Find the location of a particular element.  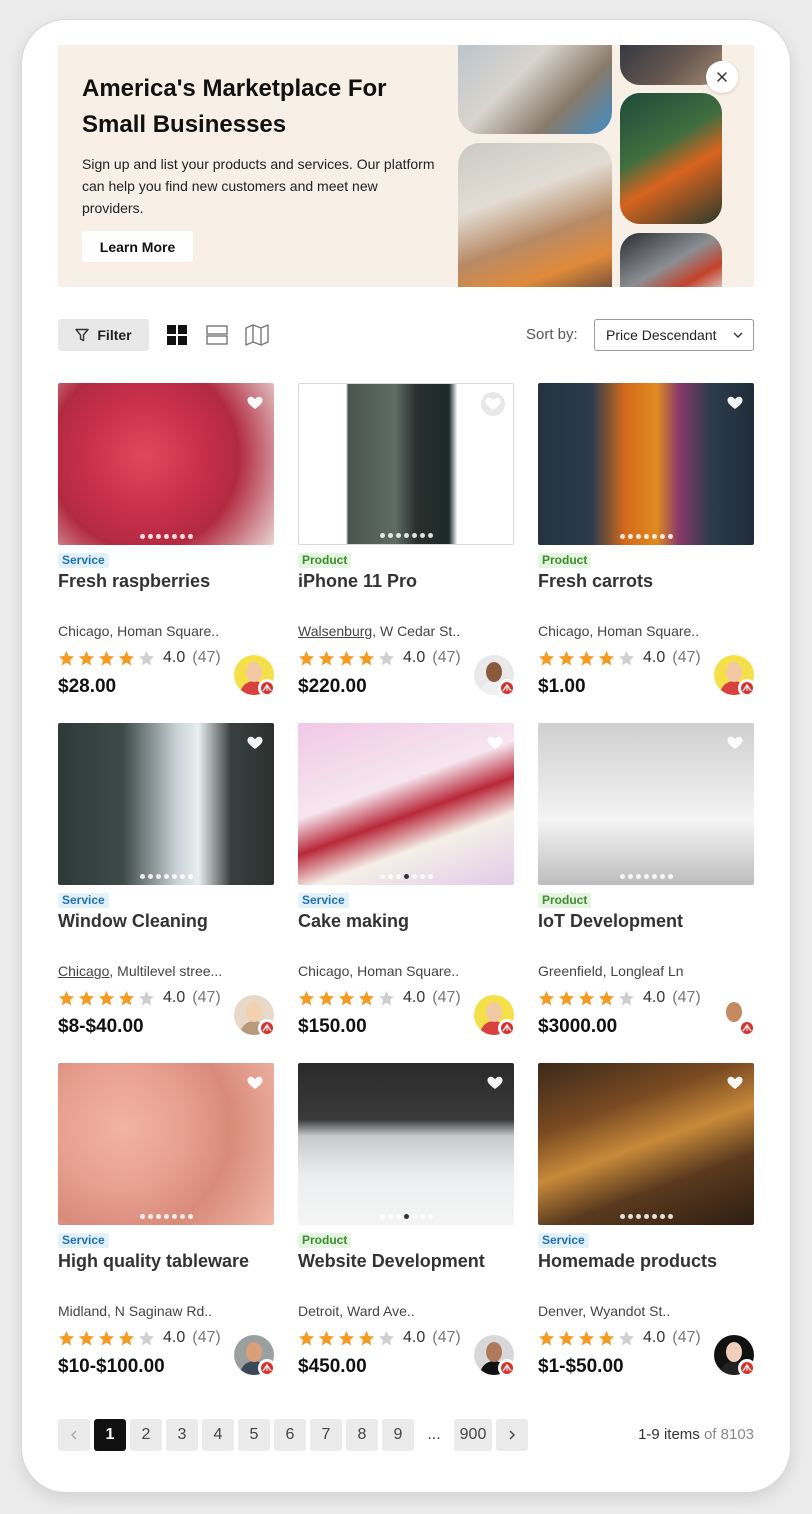

page-button-9: 9 is located at coordinates (398, 1435).